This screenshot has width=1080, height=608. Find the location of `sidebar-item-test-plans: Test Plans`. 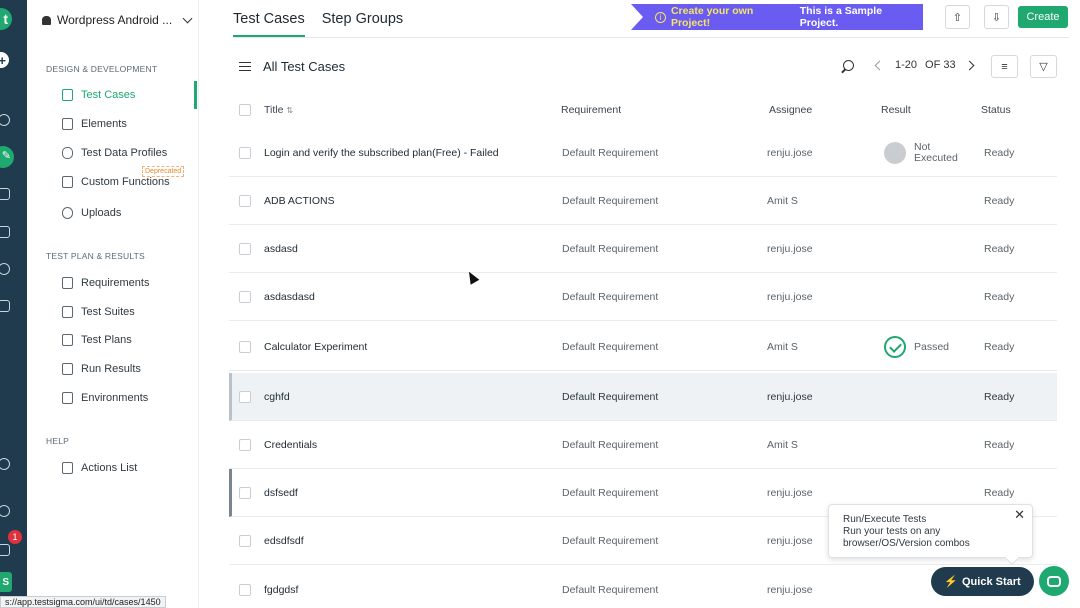

sidebar-item-test-plans: Test Plans is located at coordinates (97, 340).